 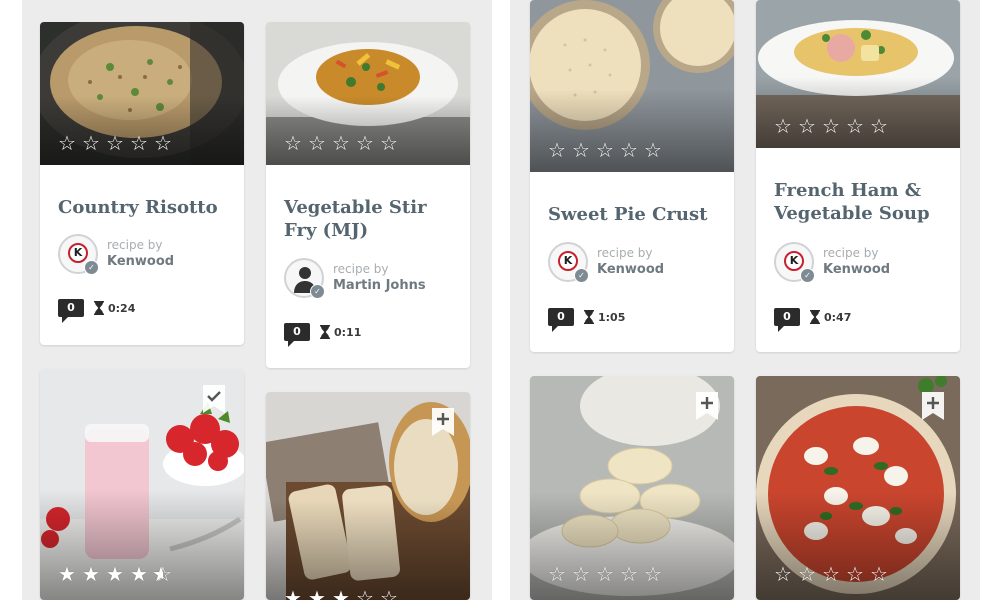 I want to click on recipe-card-strawberry-yogurt: ★ ★ ★ ★ ☆ ★, so click(x=142, y=484).